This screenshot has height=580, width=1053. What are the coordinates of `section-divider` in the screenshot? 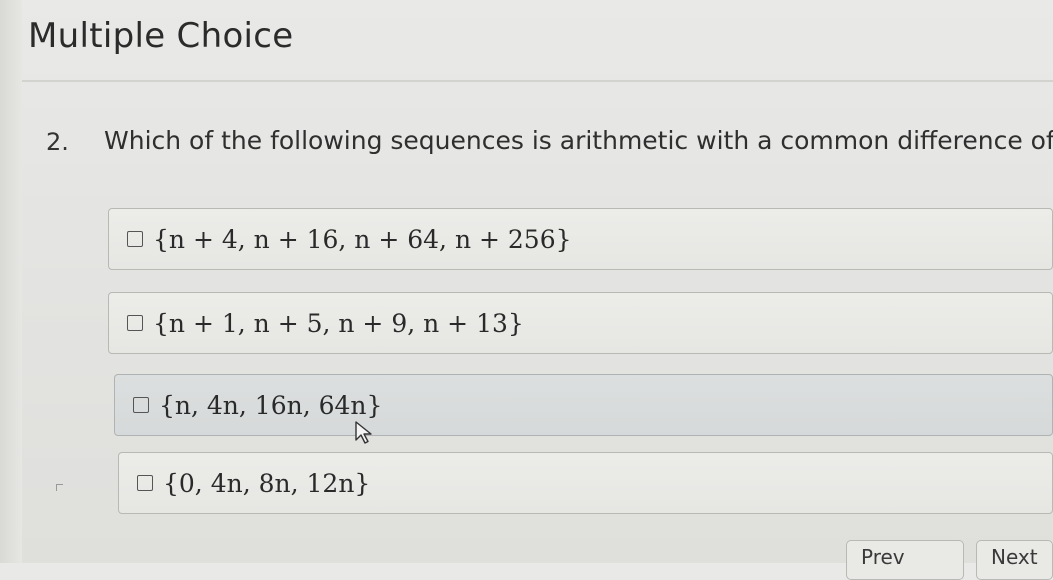 It's located at (537, 81).